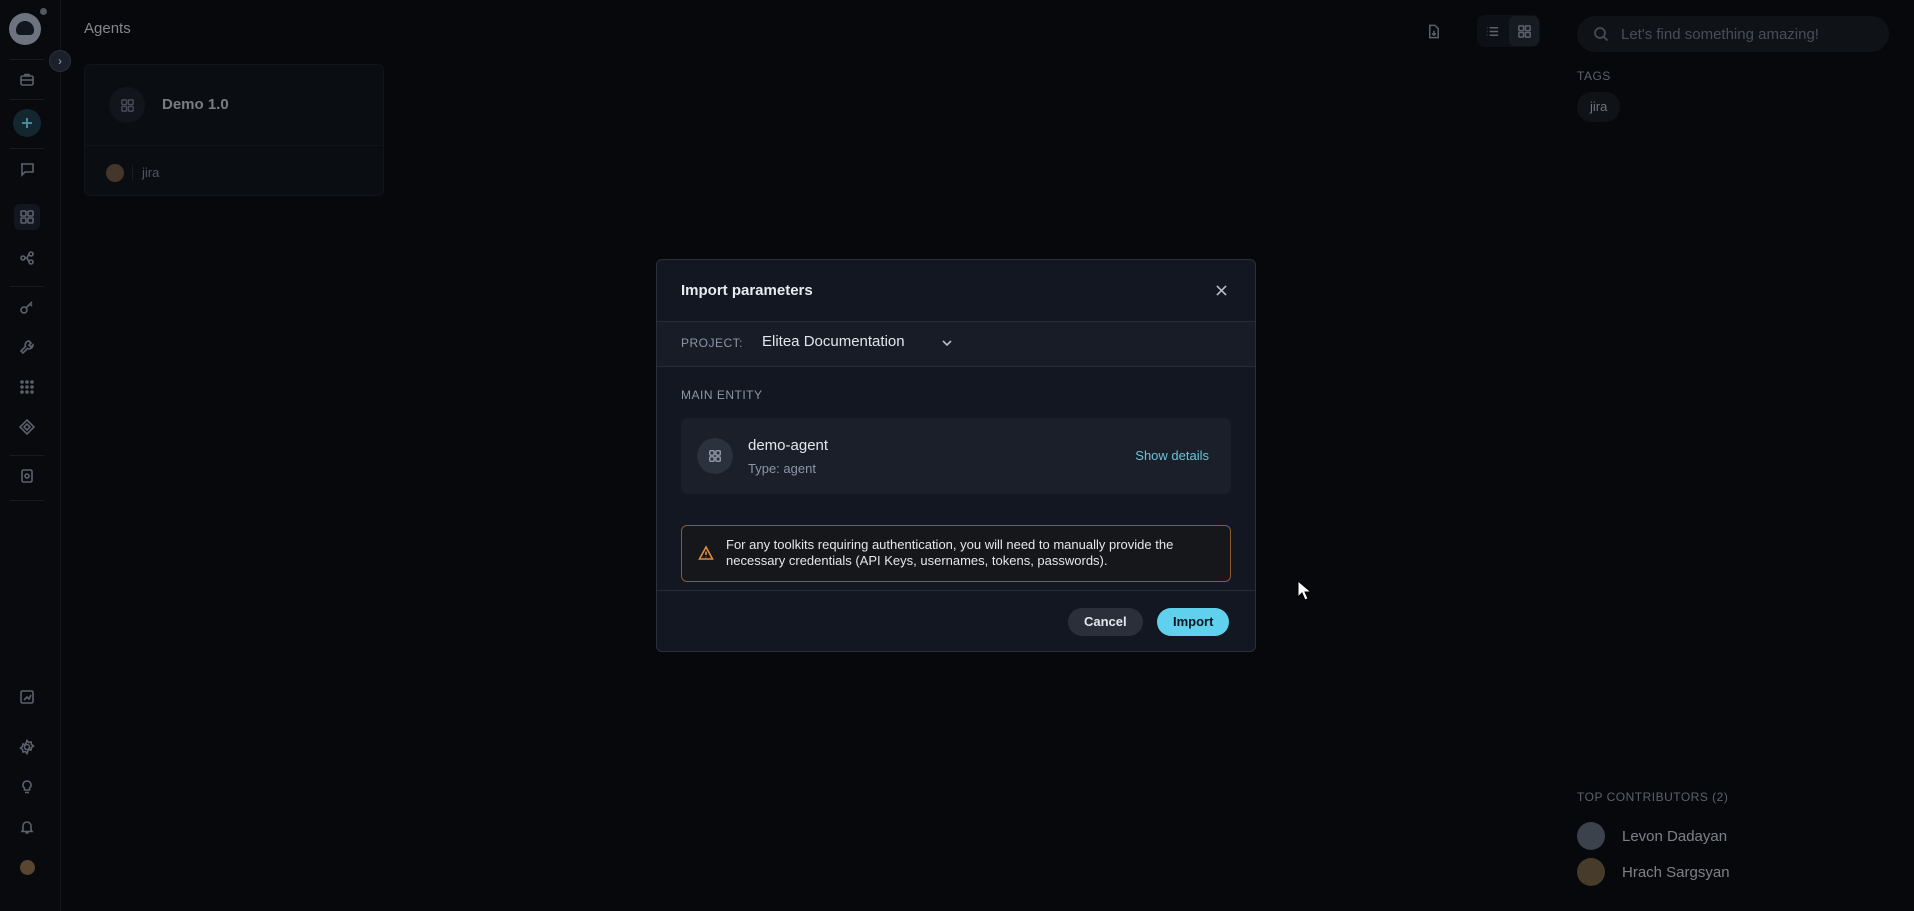 This screenshot has height=911, width=1914. What do you see at coordinates (60, 61) in the screenshot?
I see `sidebar-toggle-button: ›` at bounding box center [60, 61].